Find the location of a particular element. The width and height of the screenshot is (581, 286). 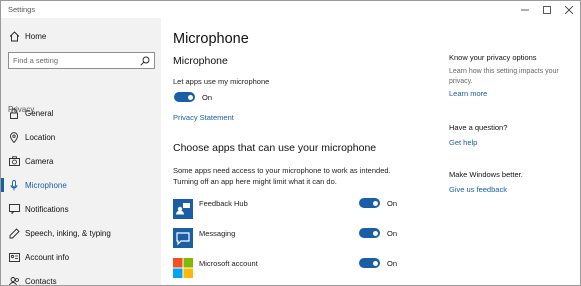

sidebar-item-label: Speech, inking, & typing is located at coordinates (68, 233).